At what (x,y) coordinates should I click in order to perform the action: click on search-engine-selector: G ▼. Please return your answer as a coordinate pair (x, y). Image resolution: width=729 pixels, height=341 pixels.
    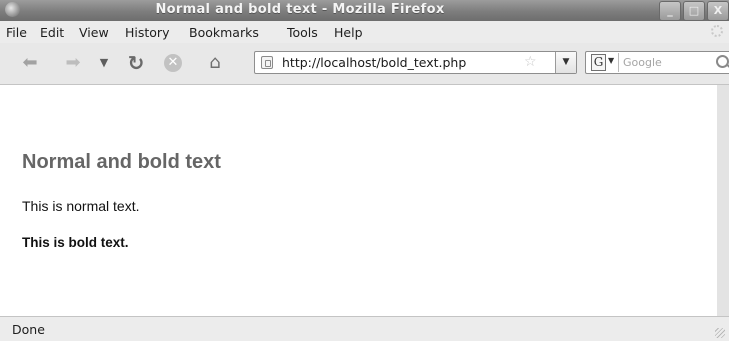
    Looking at the image, I should click on (603, 62).